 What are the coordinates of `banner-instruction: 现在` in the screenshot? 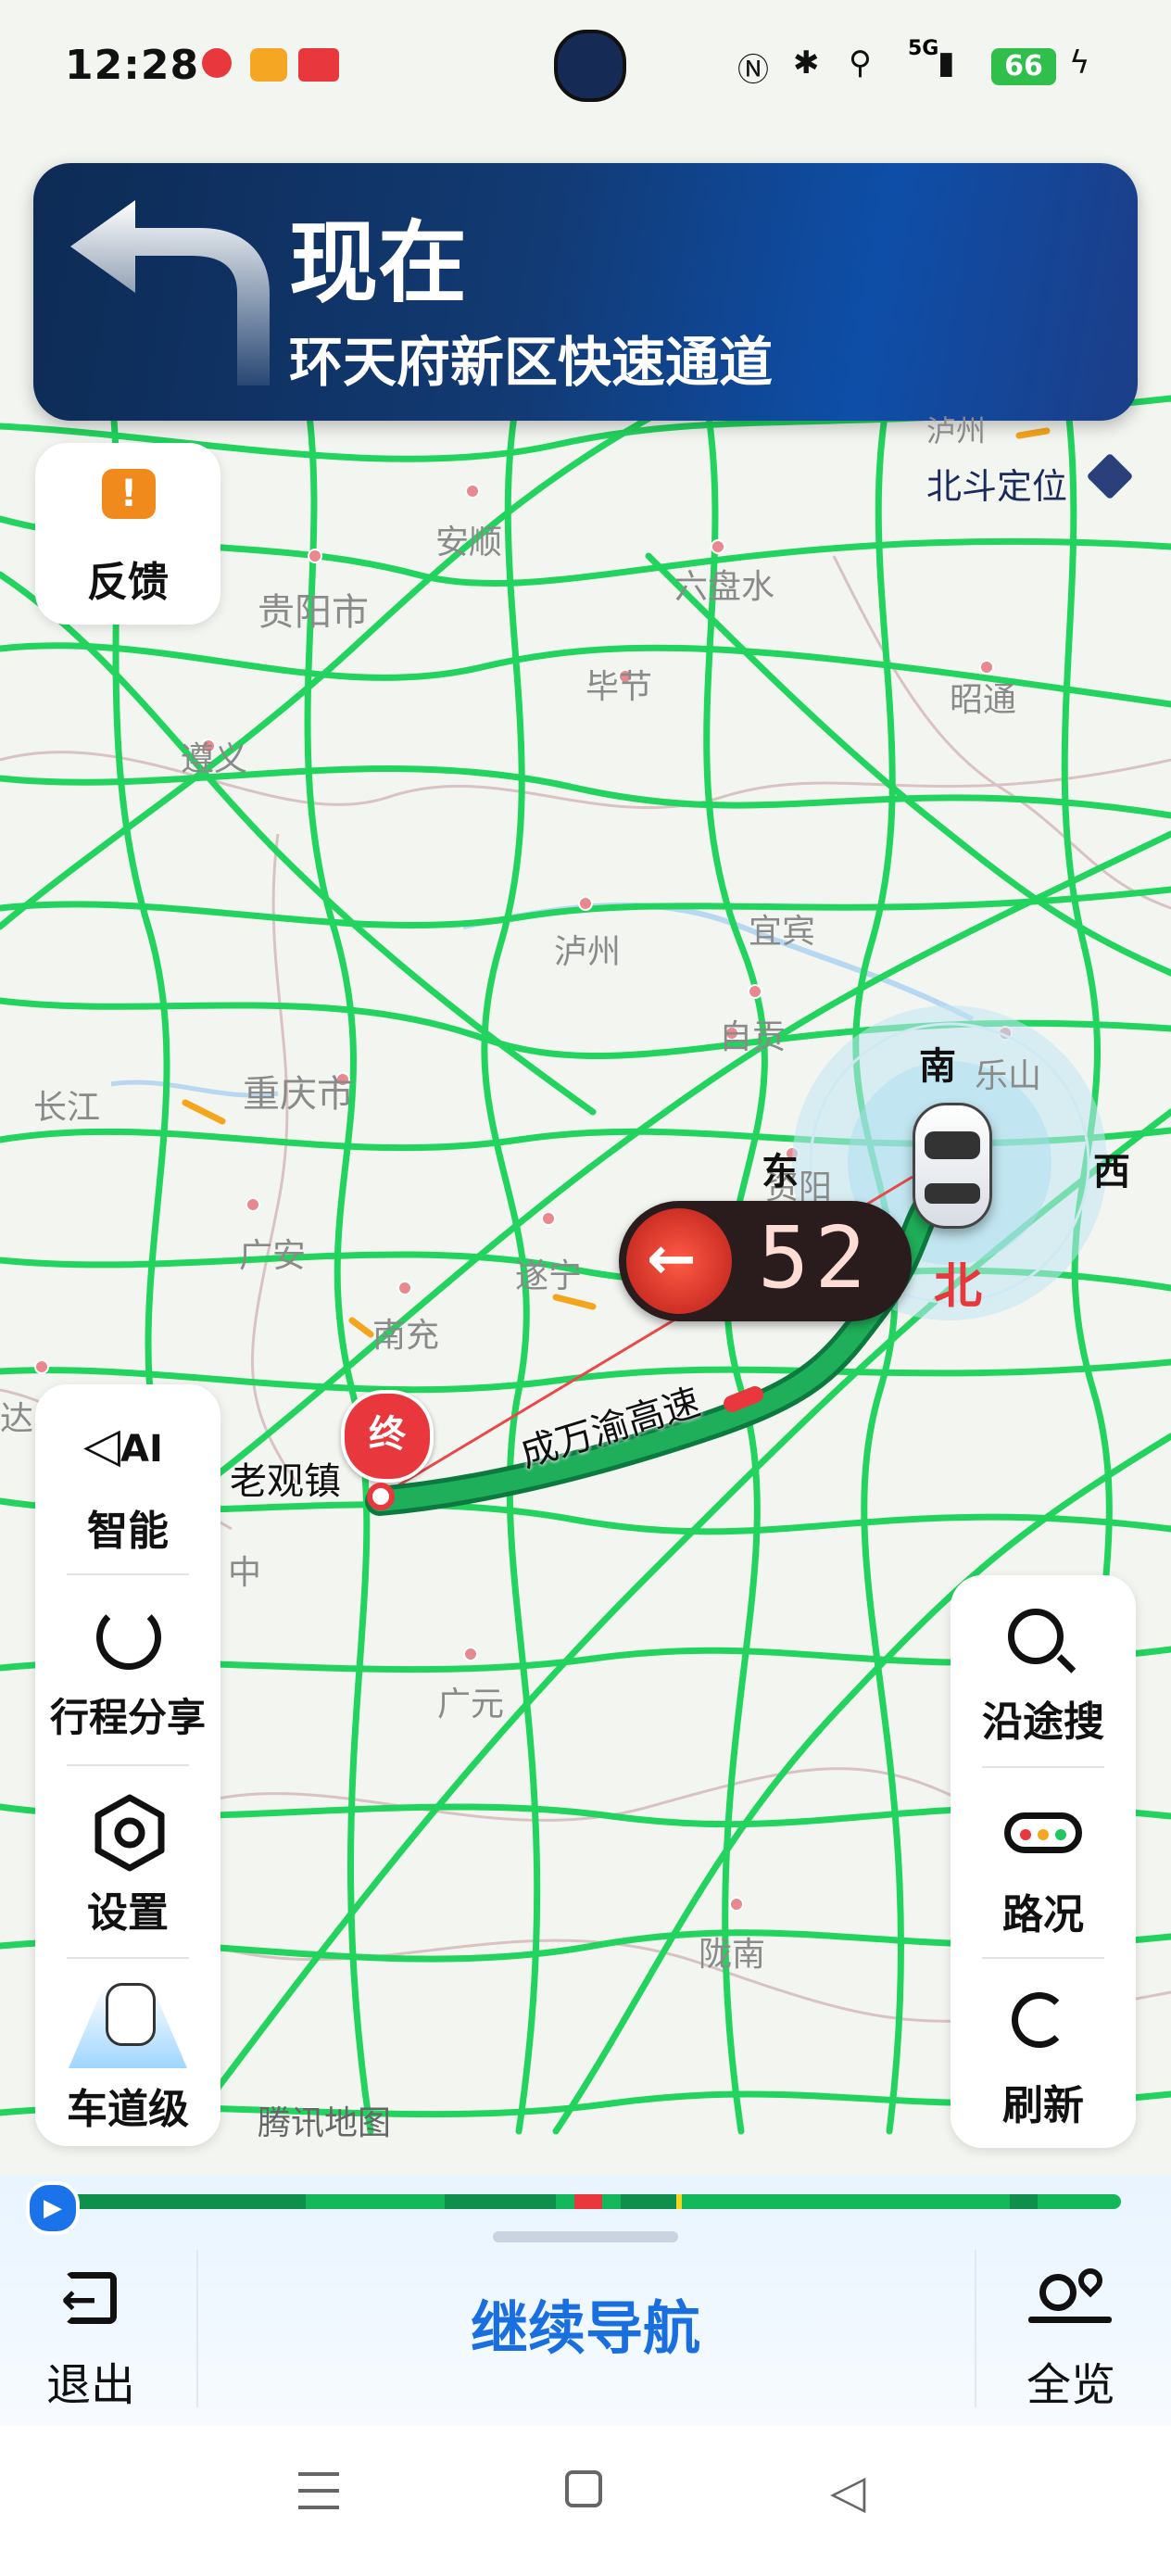 It's located at (378, 263).